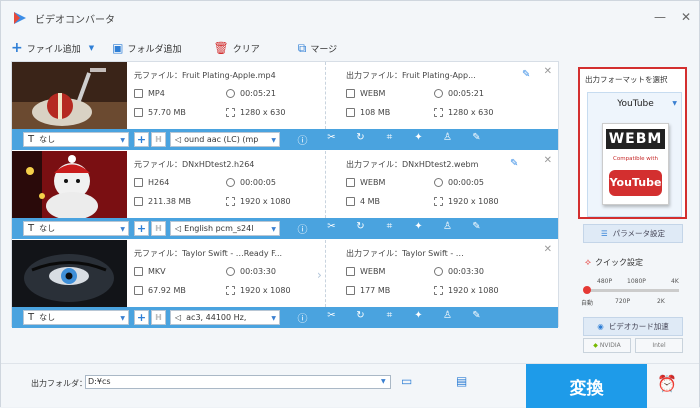 The height and width of the screenshot is (408, 700). Describe the element at coordinates (149, 93) in the screenshot. I see `source-format: MP4` at that location.